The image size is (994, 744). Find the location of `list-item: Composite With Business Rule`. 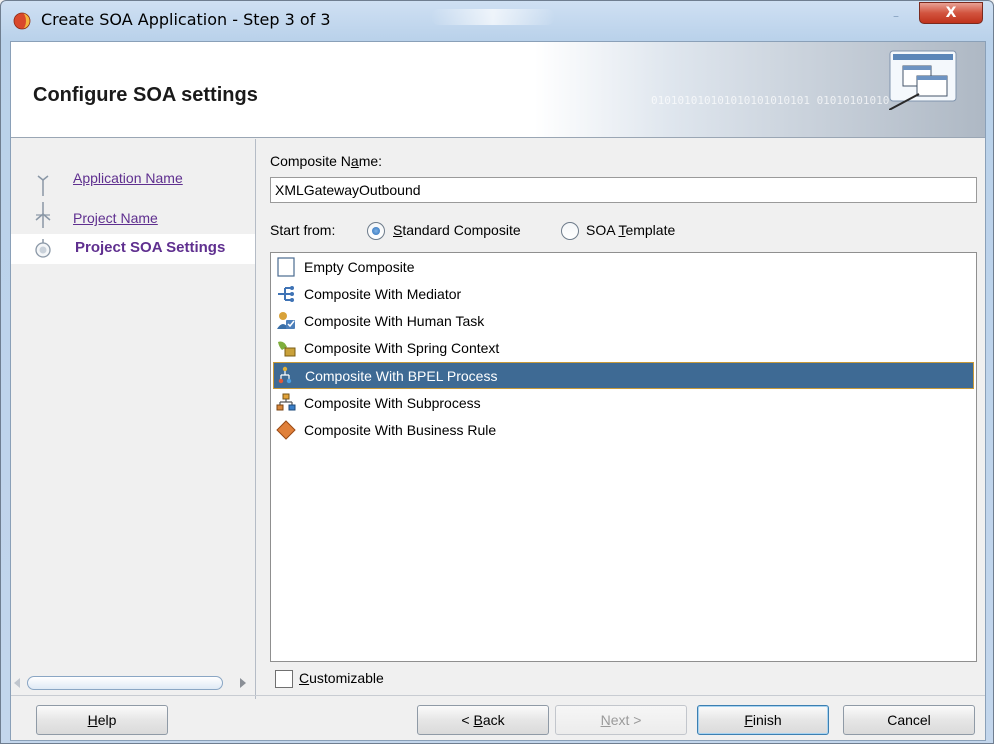

list-item: Composite With Business Rule is located at coordinates (623, 430).